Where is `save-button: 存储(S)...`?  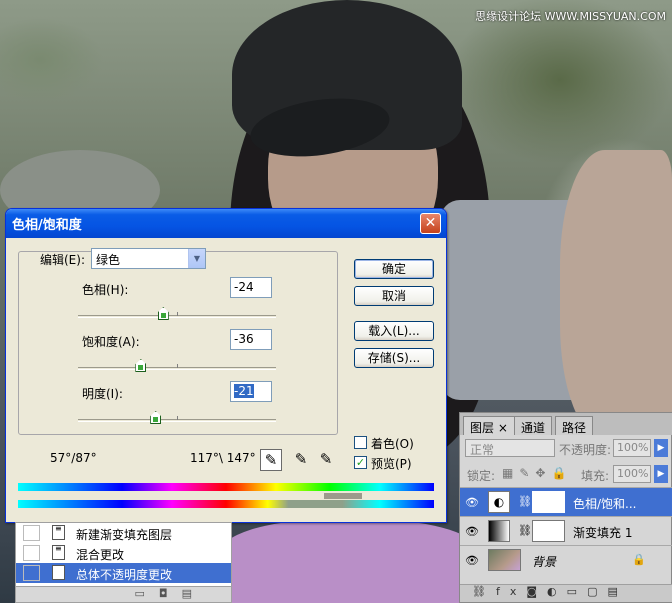 save-button: 存储(S)... is located at coordinates (394, 358).